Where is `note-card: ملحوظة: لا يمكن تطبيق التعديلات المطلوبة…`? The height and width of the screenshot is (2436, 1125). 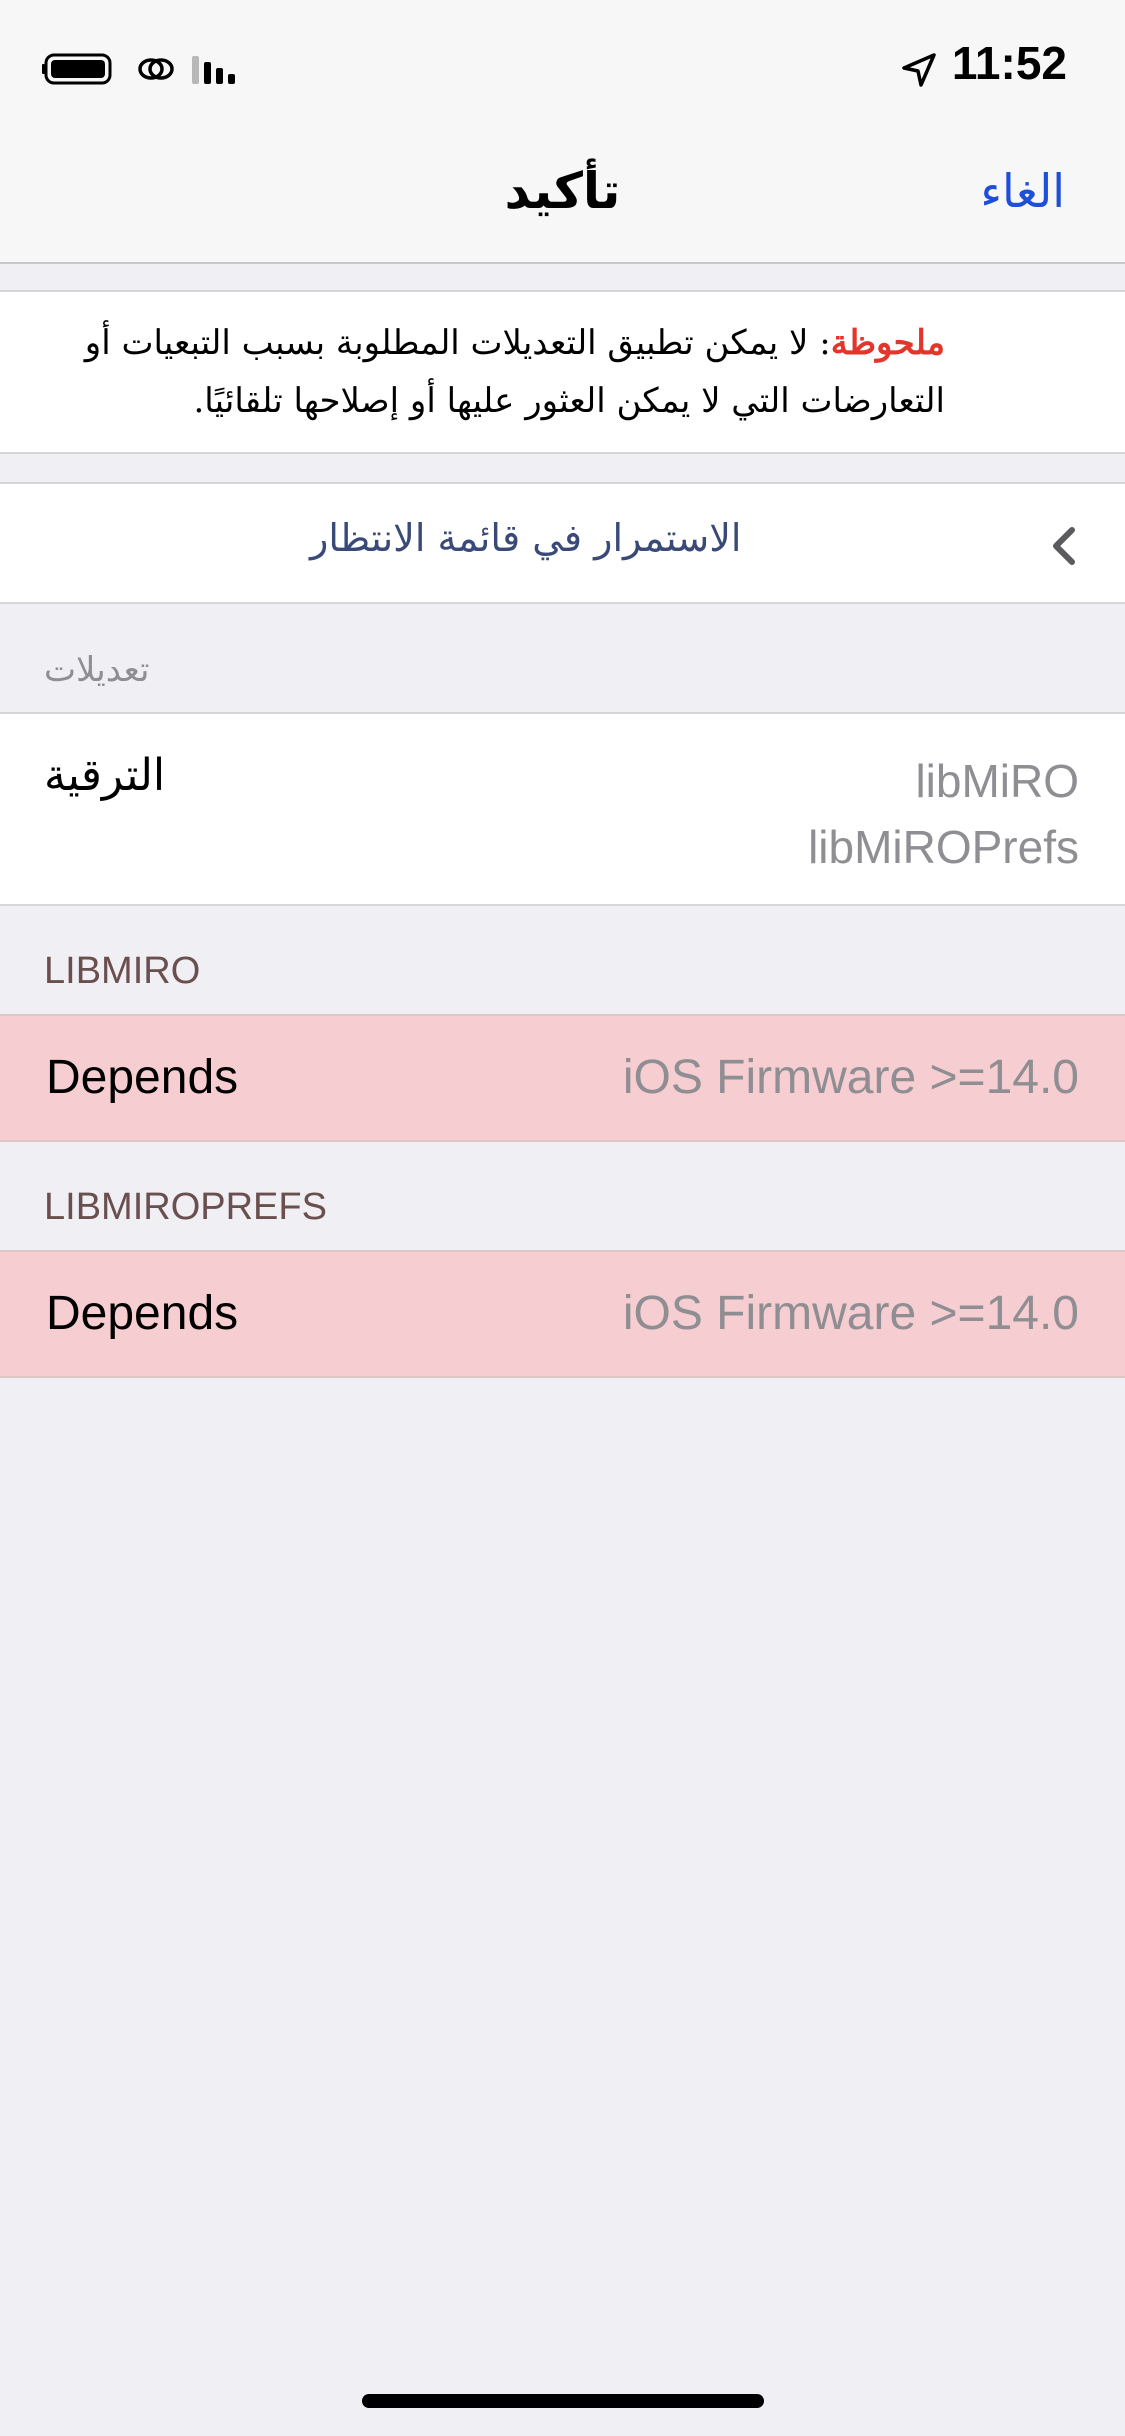
note-card: ملحوظة: لا يمكن تطبيق التعديلات المطلوبة… is located at coordinates (562, 372).